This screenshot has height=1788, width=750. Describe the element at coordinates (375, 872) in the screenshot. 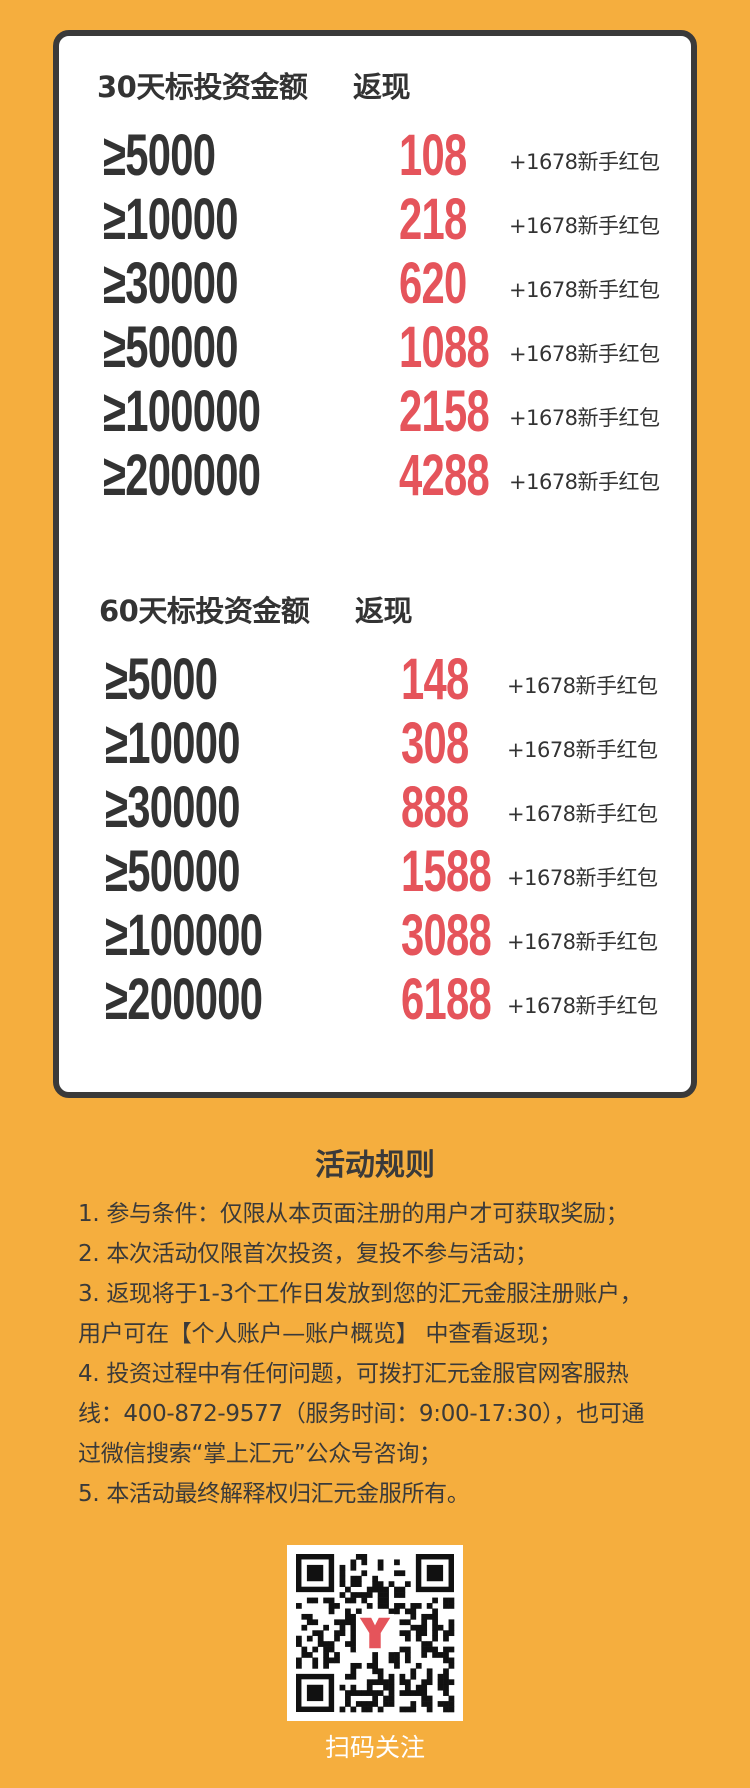

I see `table-row: ≥50000 1588 +1678新手红包` at that location.